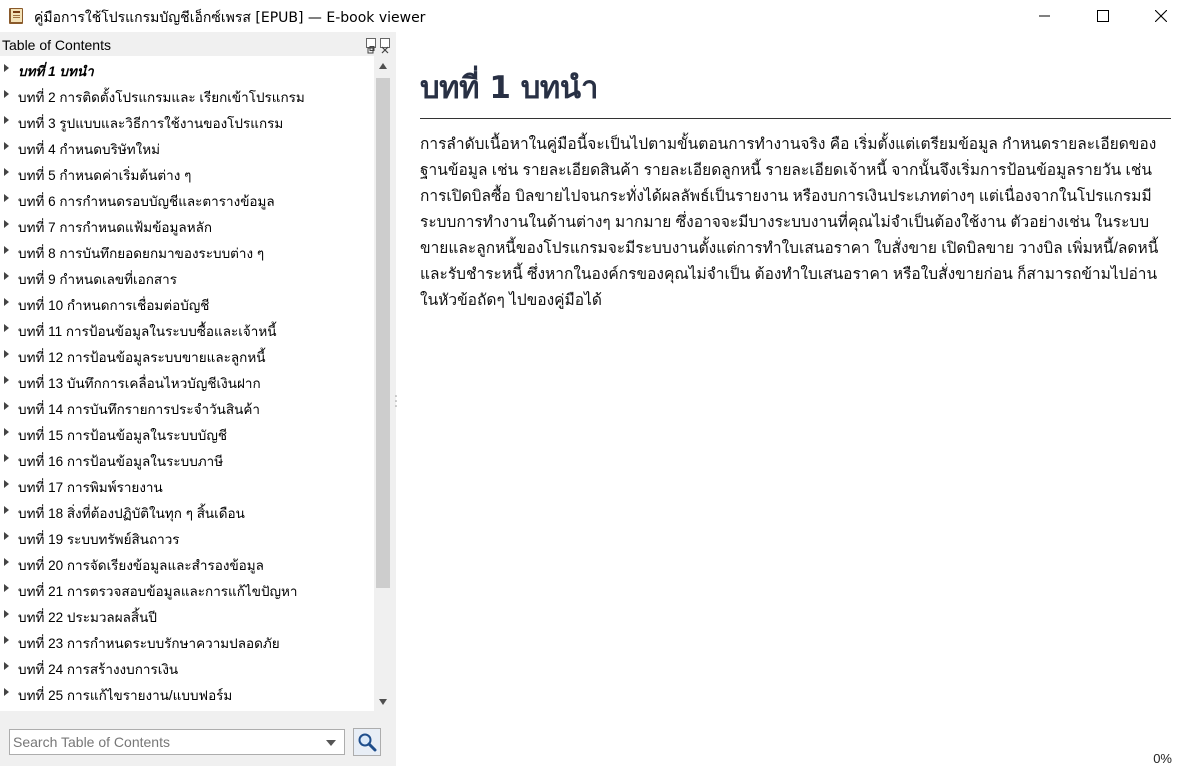  I want to click on chevron-down-icon, so click(331, 743).